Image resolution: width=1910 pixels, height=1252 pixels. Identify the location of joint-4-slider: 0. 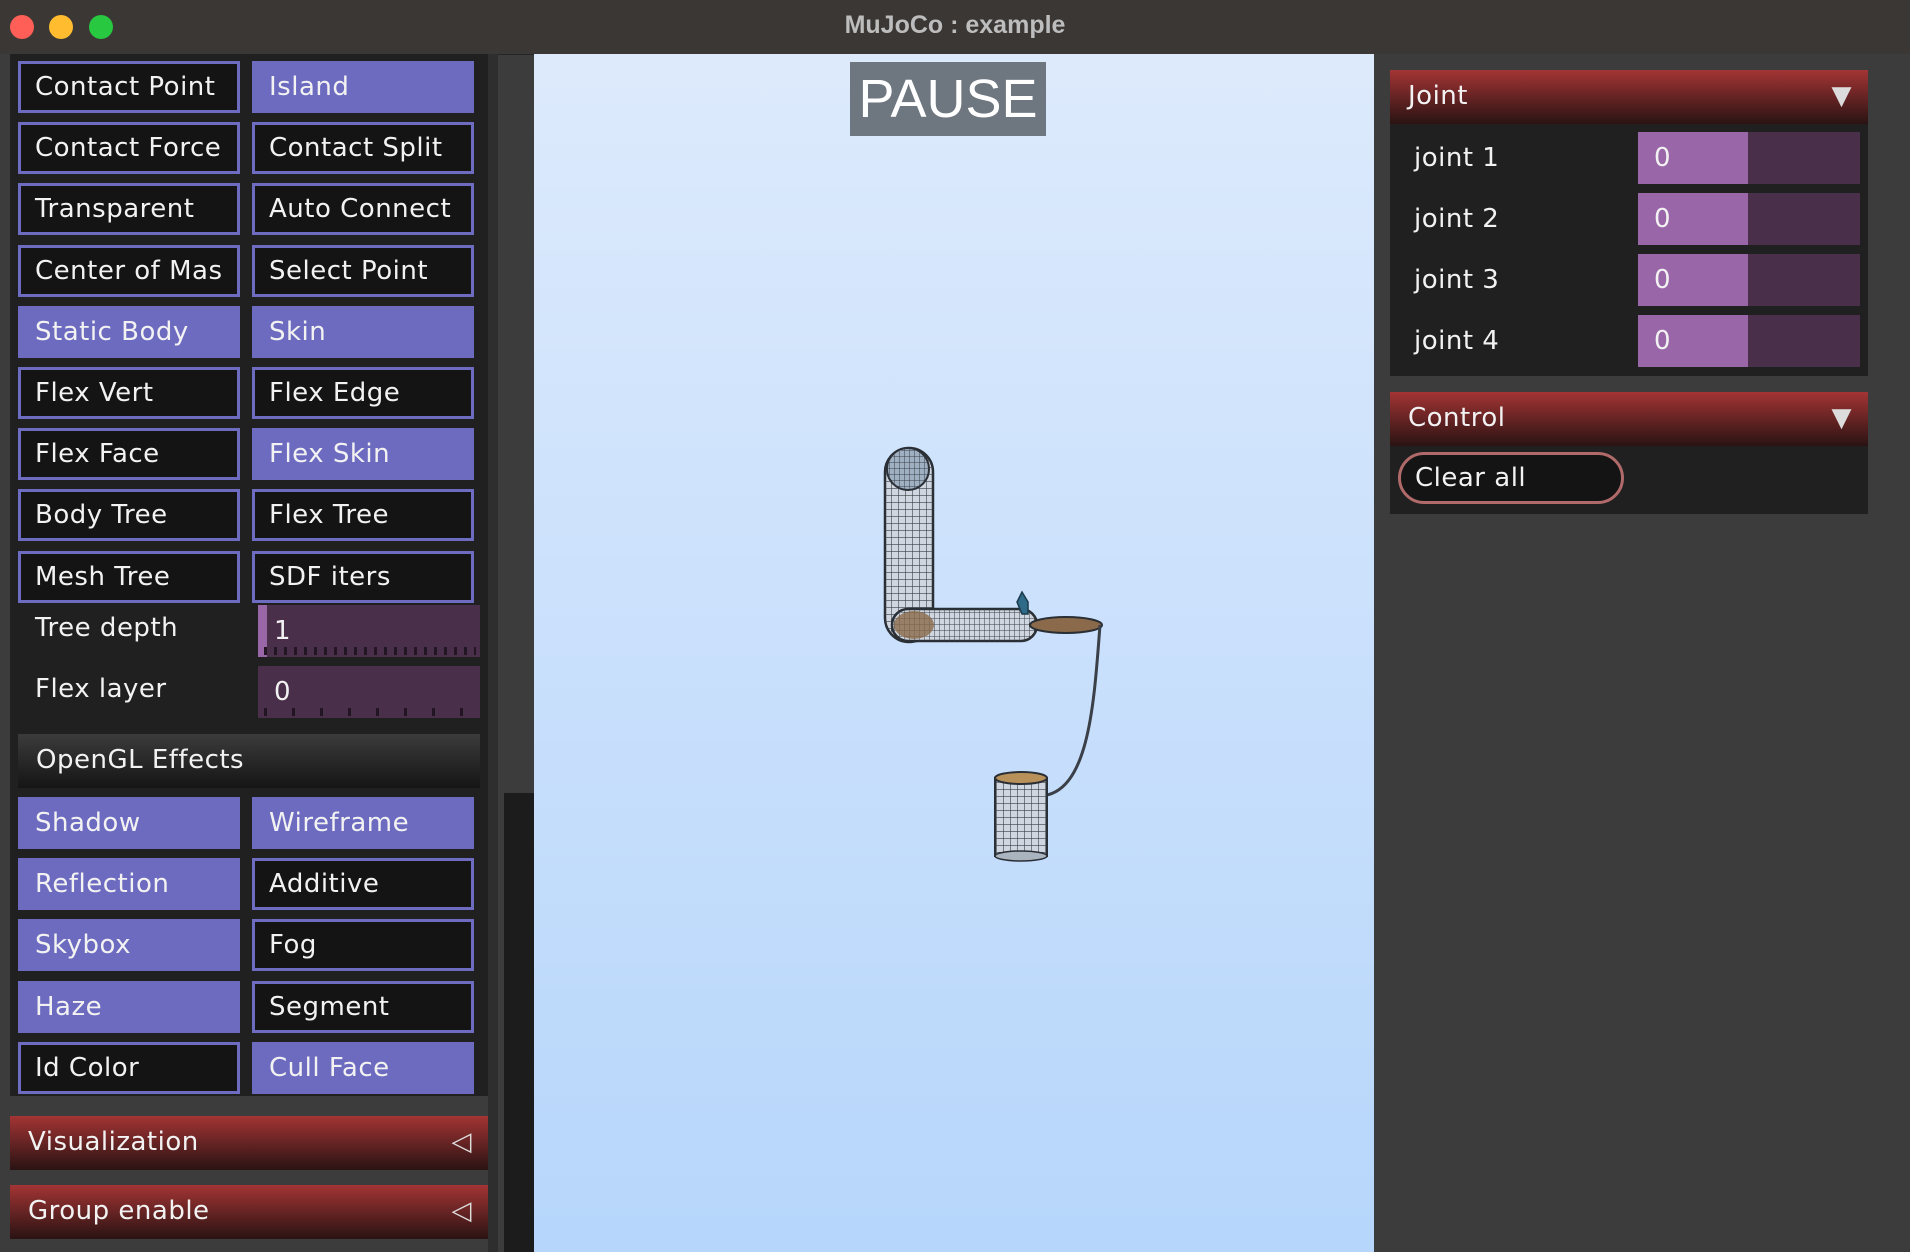
(1749, 341).